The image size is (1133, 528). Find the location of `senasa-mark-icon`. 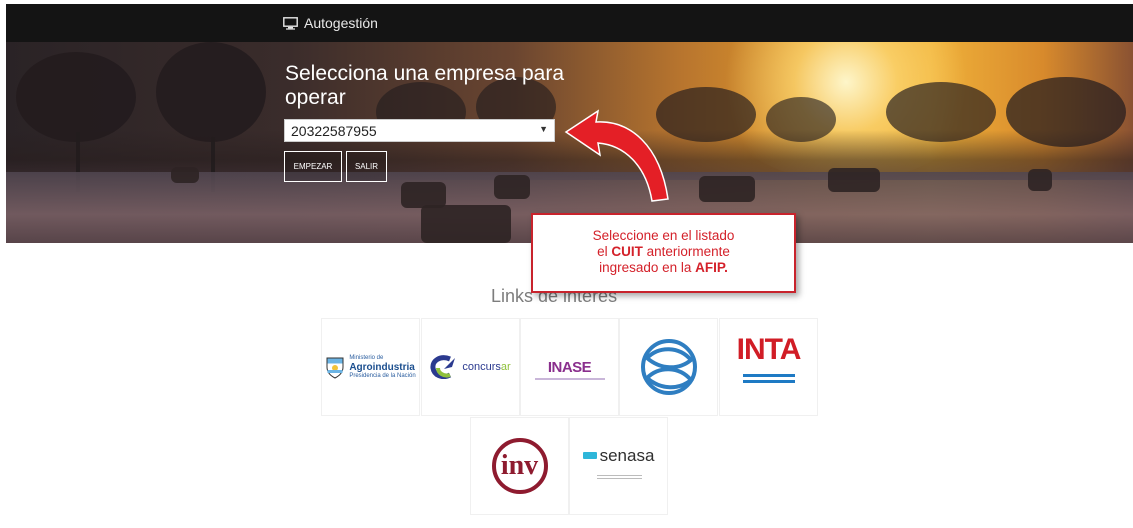

senasa-mark-icon is located at coordinates (589, 455).